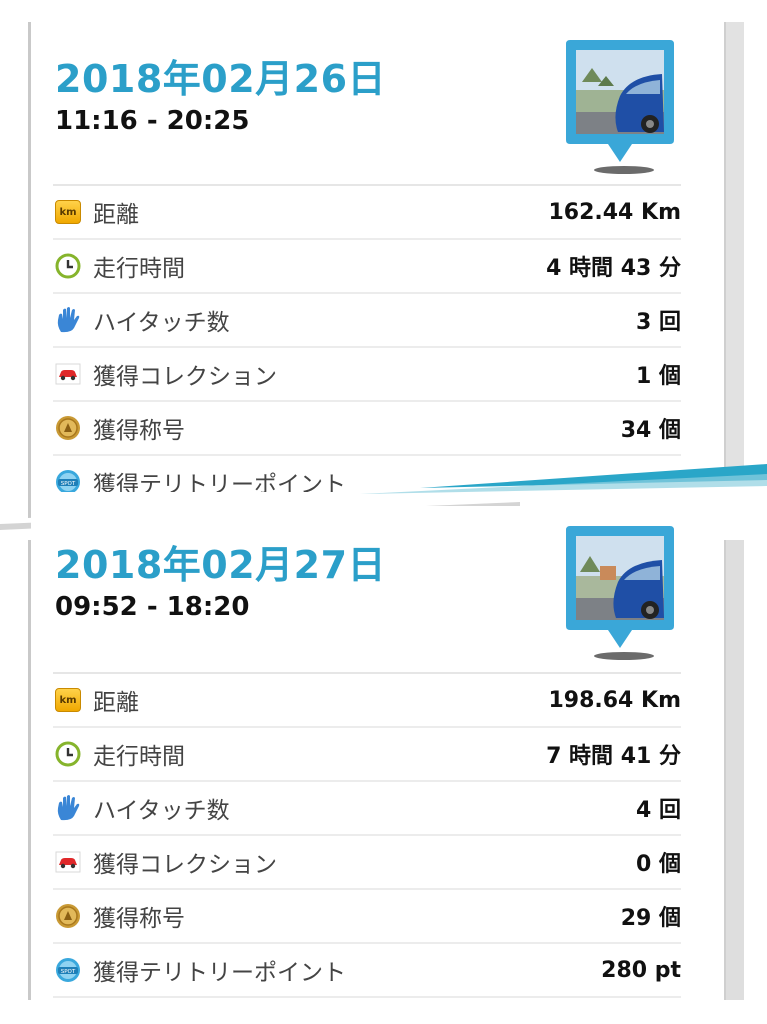 This screenshot has width=767, height=1024. What do you see at coordinates (613, 756) in the screenshot?
I see `stat-value: 7 時間 41 分` at bounding box center [613, 756].